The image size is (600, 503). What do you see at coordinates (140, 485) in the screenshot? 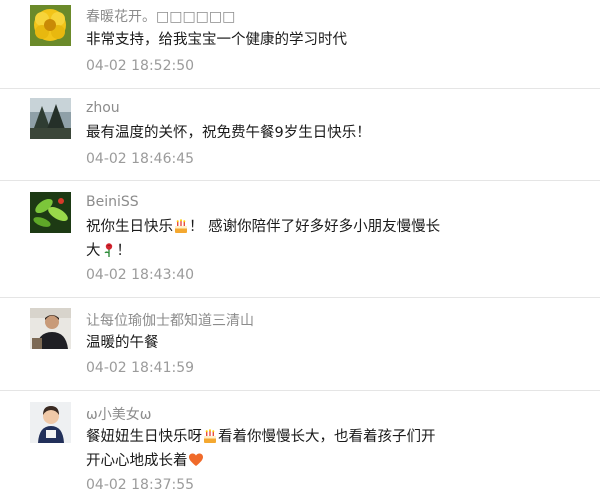
I see `comment-time: 04-02 18:37:55` at bounding box center [140, 485].